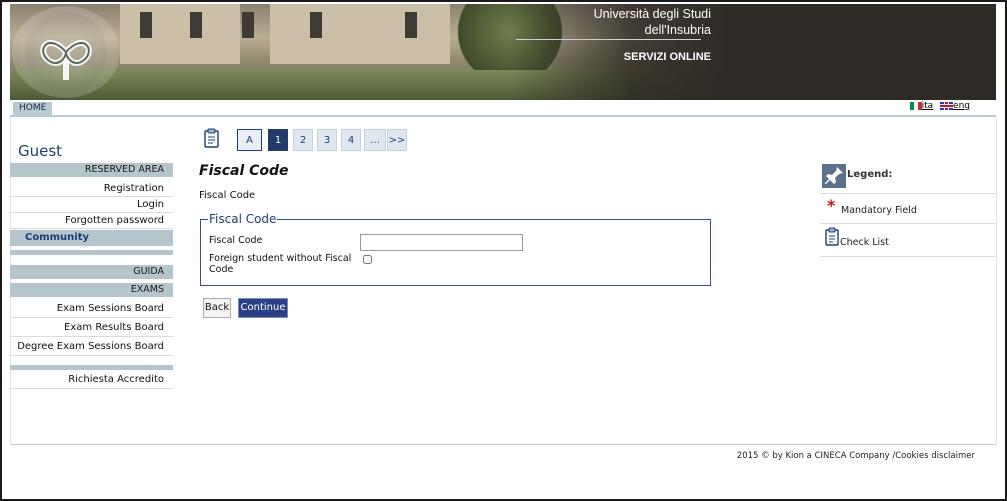 Image resolution: width=1007 pixels, height=501 pixels. I want to click on legend-item-checklist: Check List, so click(908, 240).